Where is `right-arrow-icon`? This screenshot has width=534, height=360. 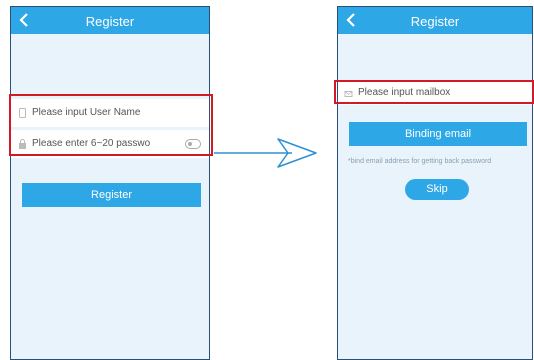 right-arrow-icon is located at coordinates (265, 153).